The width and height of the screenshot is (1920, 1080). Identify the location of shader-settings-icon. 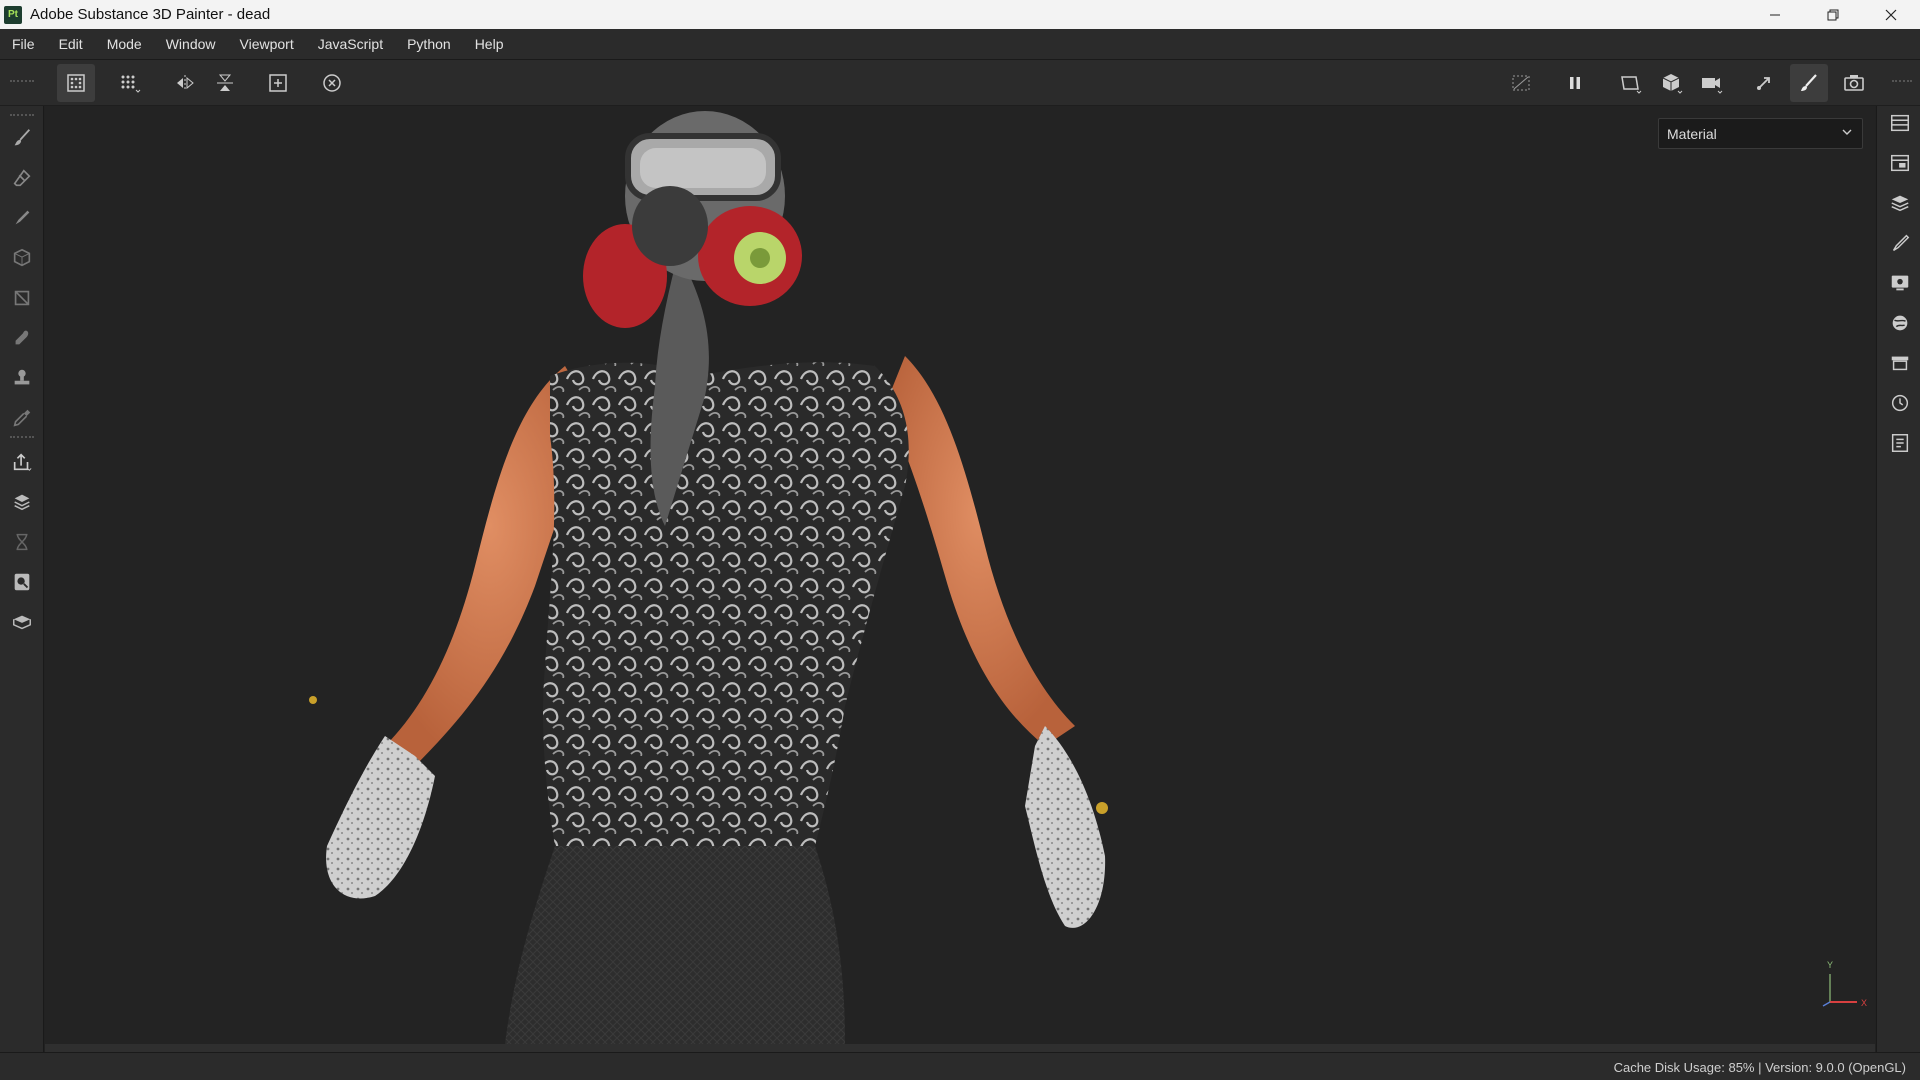
(1900, 323).